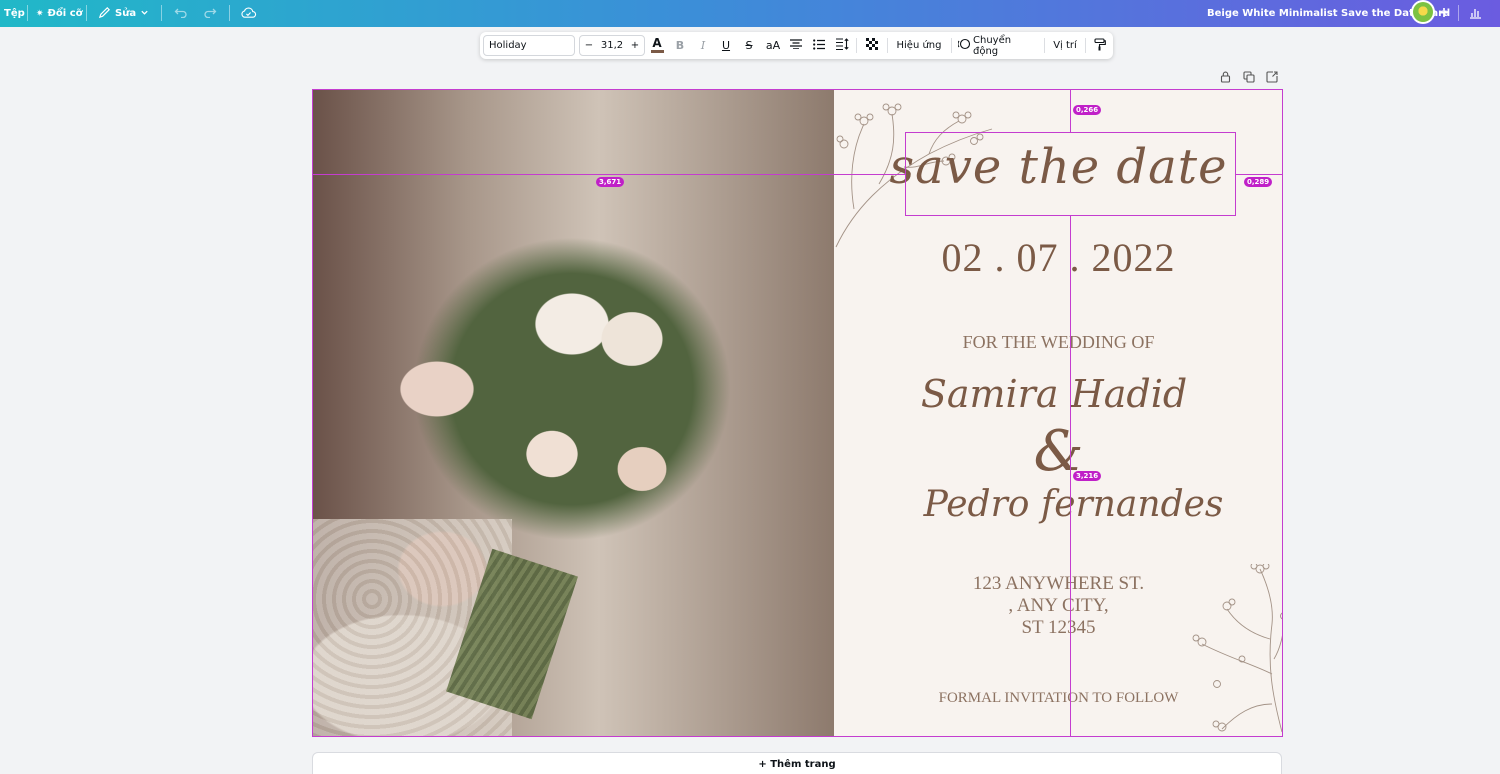 The height and width of the screenshot is (774, 1500). What do you see at coordinates (1070, 174) in the screenshot?
I see `selected-text-box` at bounding box center [1070, 174].